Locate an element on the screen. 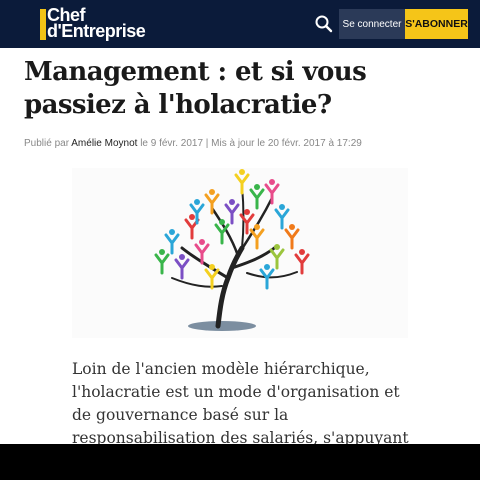 The width and height of the screenshot is (480, 480). tree-illustration is located at coordinates (232, 250).